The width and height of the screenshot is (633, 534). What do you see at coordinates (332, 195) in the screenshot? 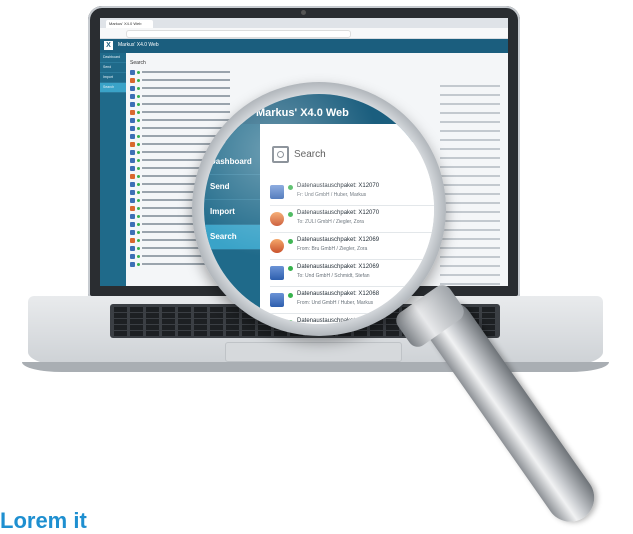
I see `result-subtitle: Fr: Und GmbH / Huber, Markus` at bounding box center [332, 195].